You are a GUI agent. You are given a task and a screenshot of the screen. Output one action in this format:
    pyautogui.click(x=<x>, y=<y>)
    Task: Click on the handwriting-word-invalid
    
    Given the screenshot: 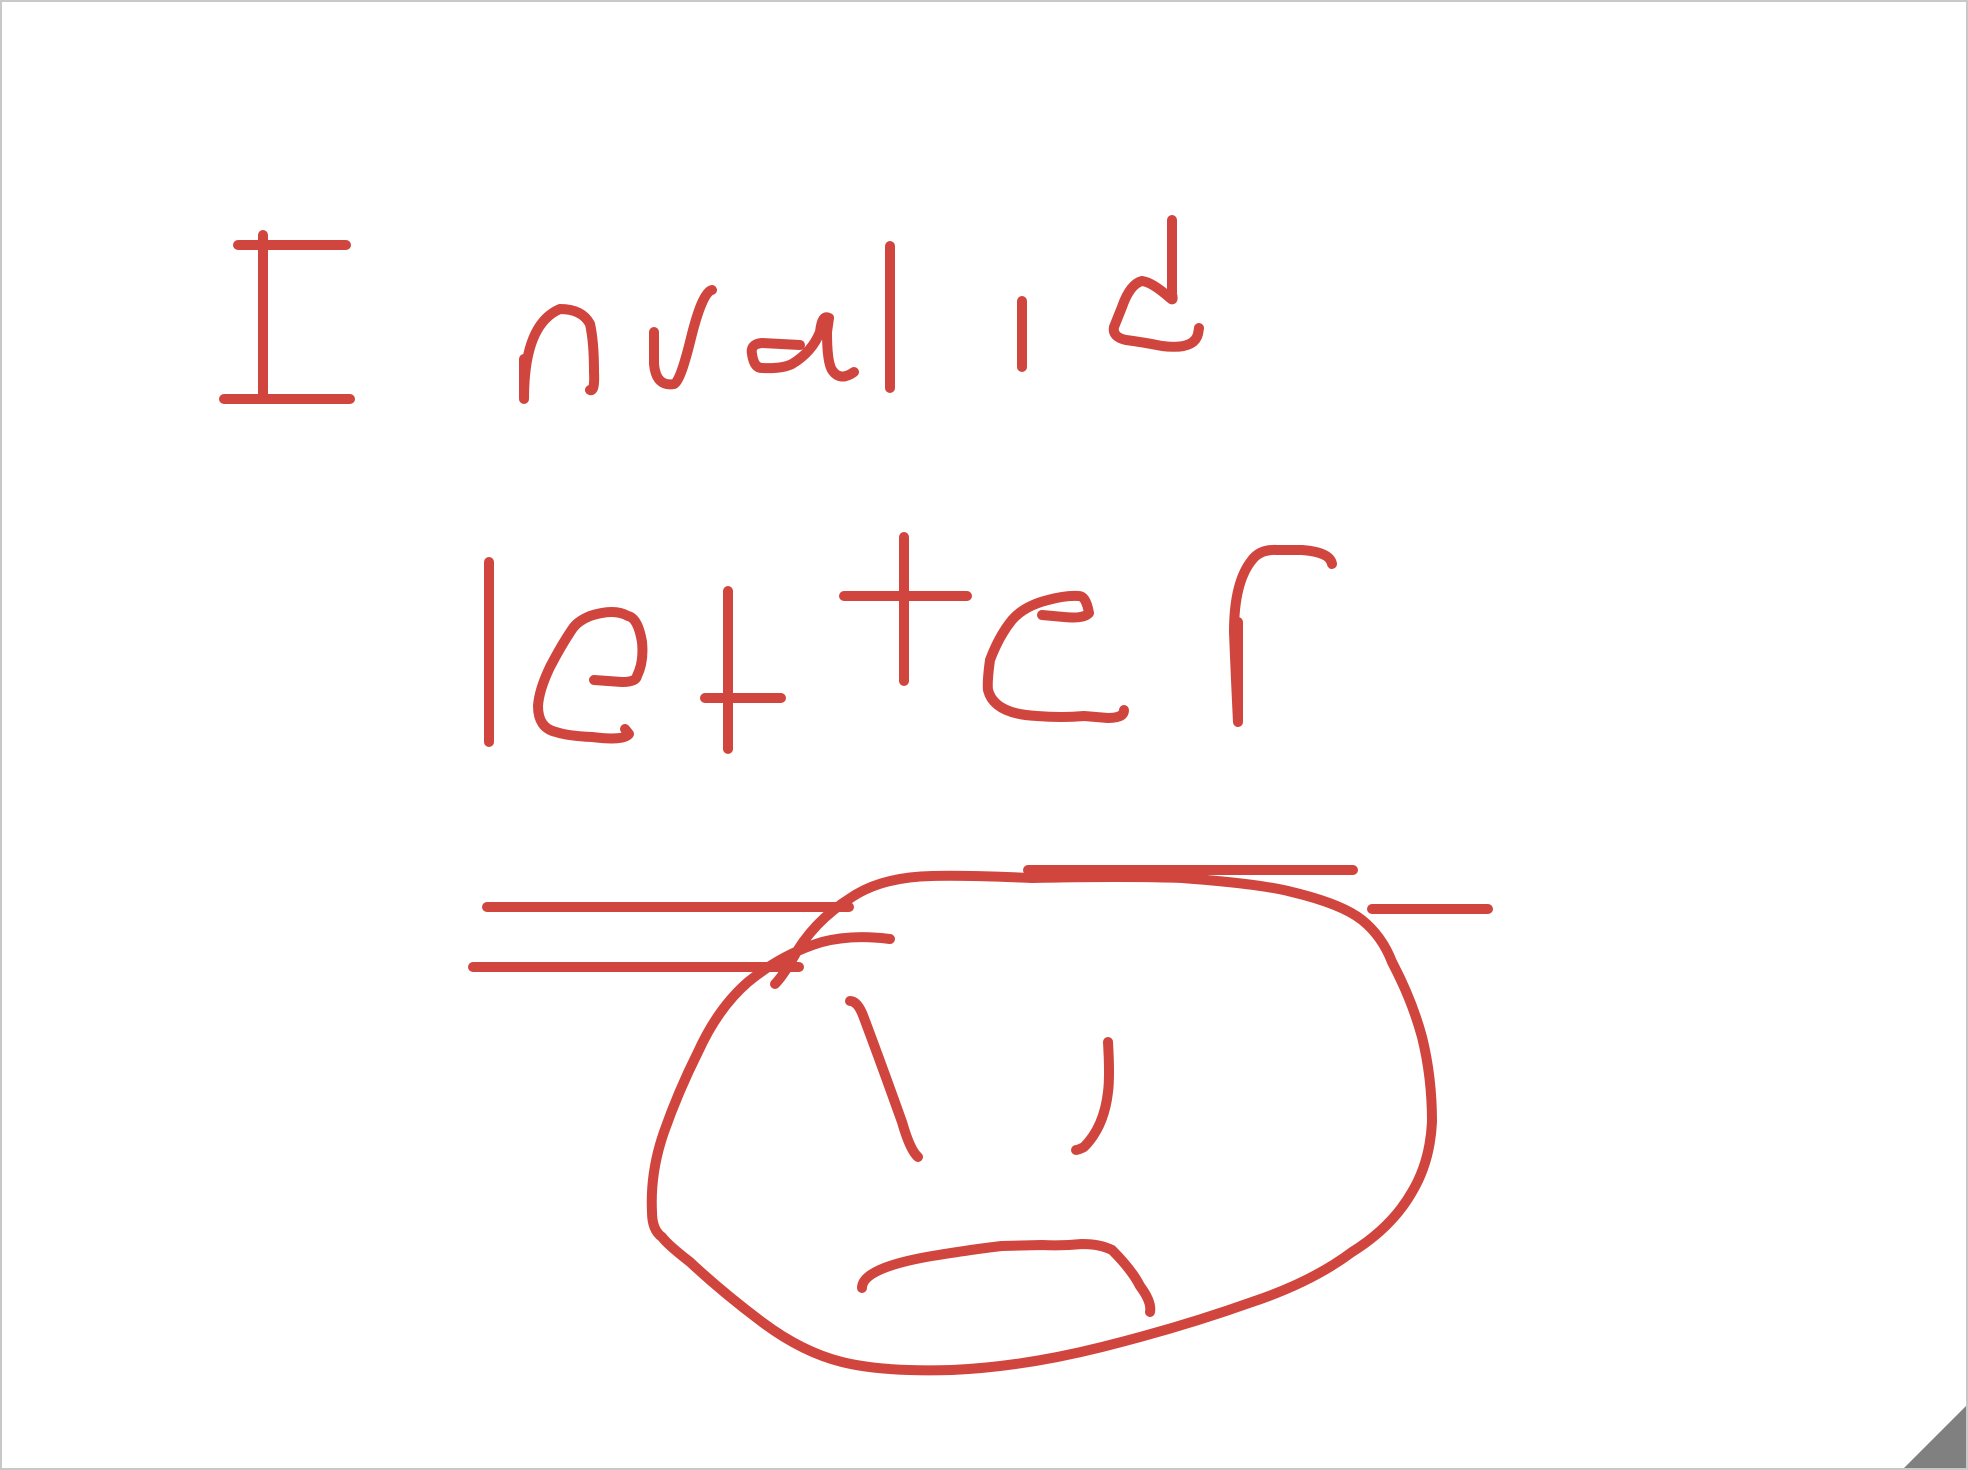 What is the action you would take?
    pyautogui.click(x=711, y=309)
    